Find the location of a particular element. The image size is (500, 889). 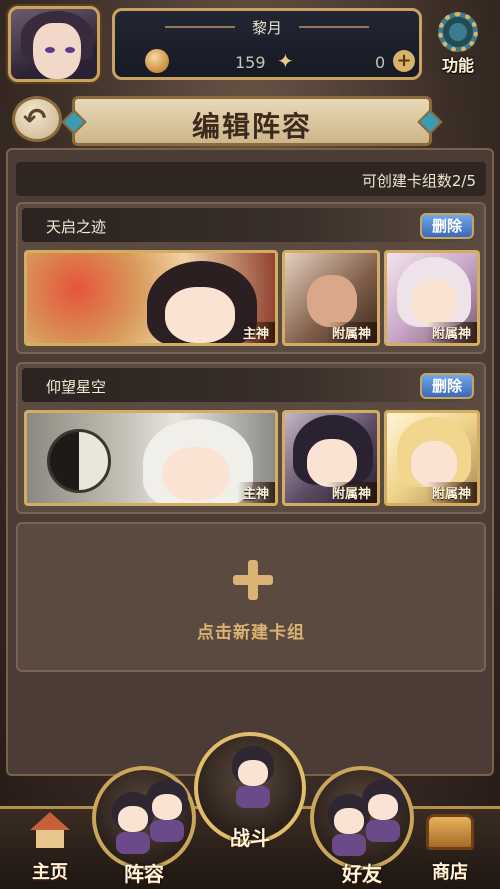

nav-shop: 商店 is located at coordinates (450, 848).